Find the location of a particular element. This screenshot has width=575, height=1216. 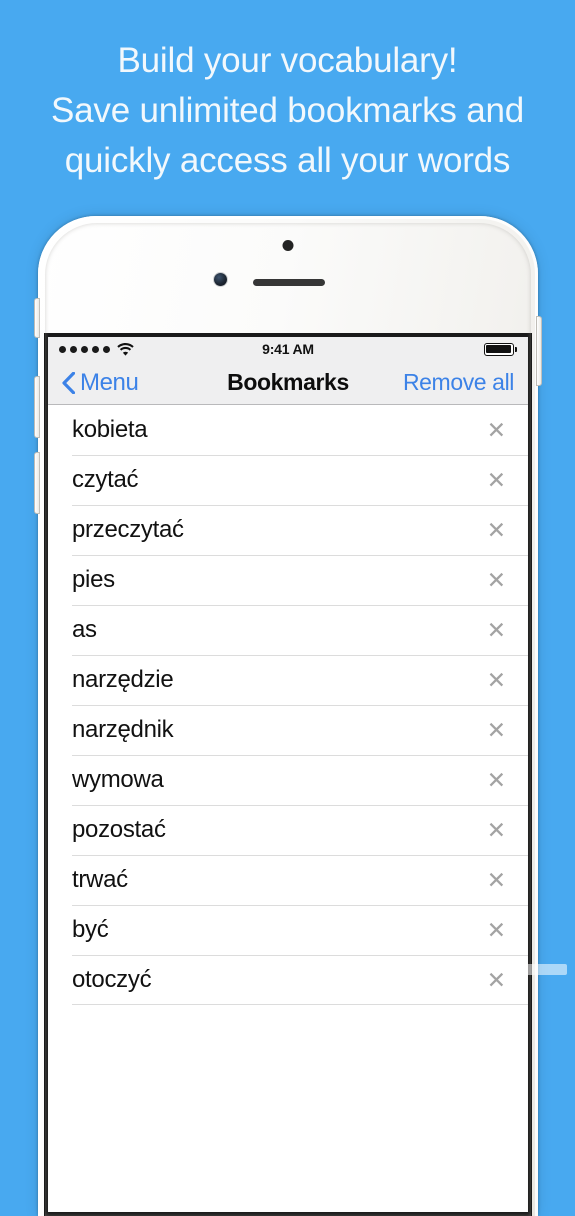

back-to-menu-button: Menu is located at coordinates (100, 383).